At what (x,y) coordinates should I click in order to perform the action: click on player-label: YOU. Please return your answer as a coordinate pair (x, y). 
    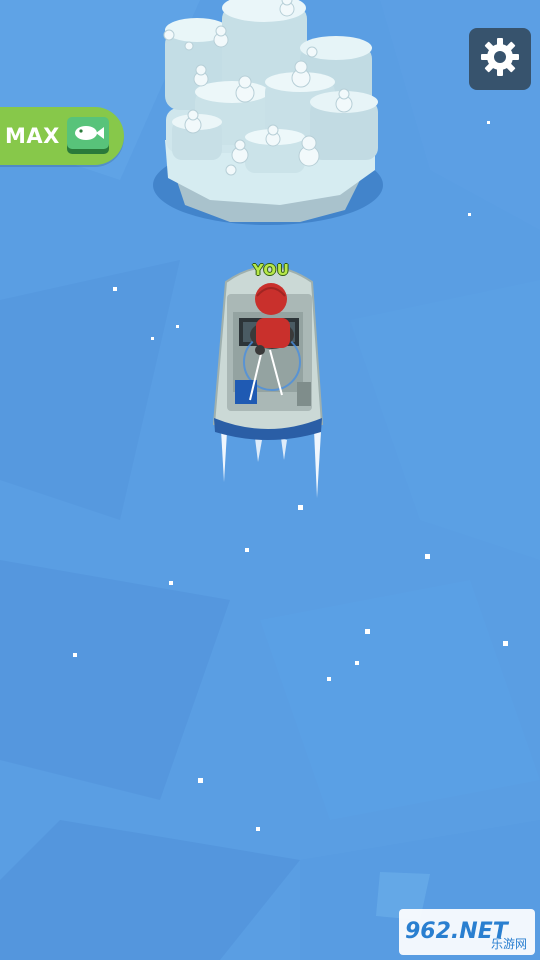
    Looking at the image, I should click on (271, 270).